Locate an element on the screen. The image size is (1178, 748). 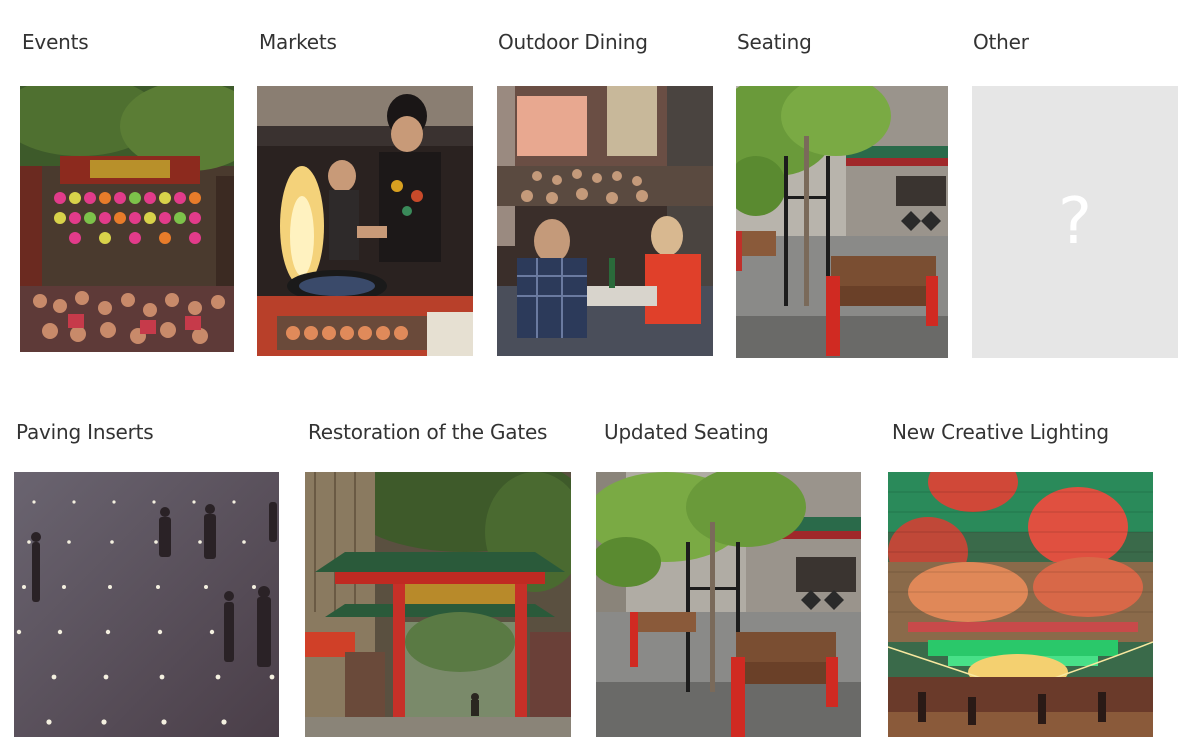
creative-lighting-photo-image is located at coordinates (1020, 604).